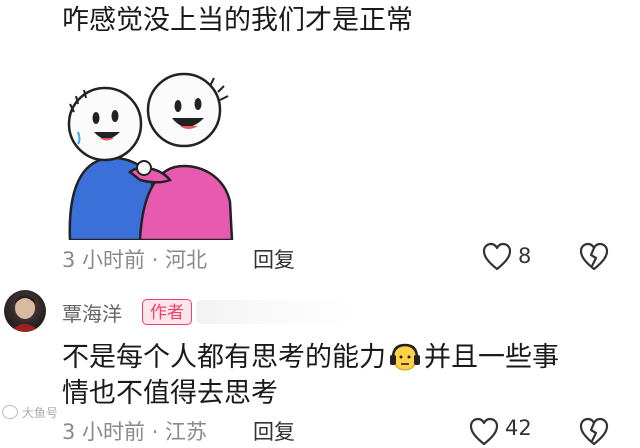  What do you see at coordinates (274, 431) in the screenshot?
I see `author-reply-button: 回复` at bounding box center [274, 431].